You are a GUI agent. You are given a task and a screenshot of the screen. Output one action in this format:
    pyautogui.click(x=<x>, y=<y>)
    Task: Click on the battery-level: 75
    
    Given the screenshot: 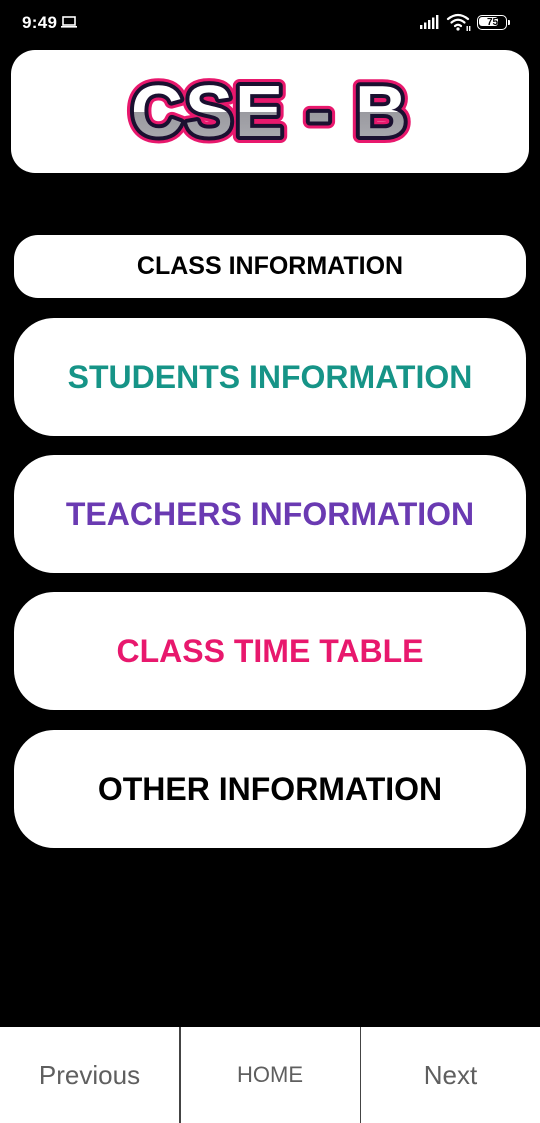 What is the action you would take?
    pyautogui.click(x=492, y=22)
    